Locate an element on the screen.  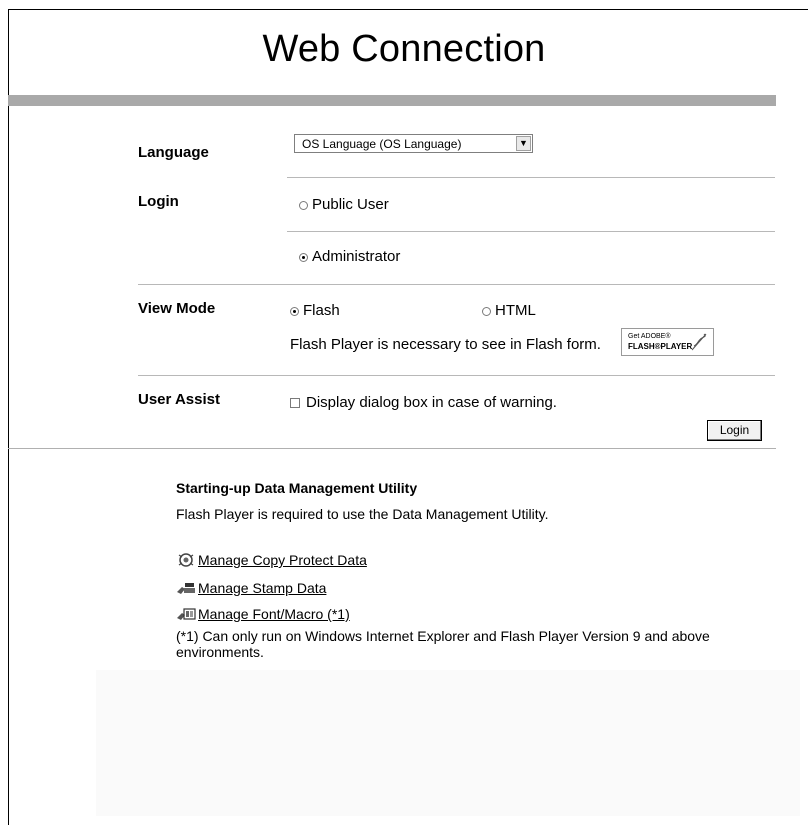
warning-dialog-checkbox is located at coordinates (295, 403).